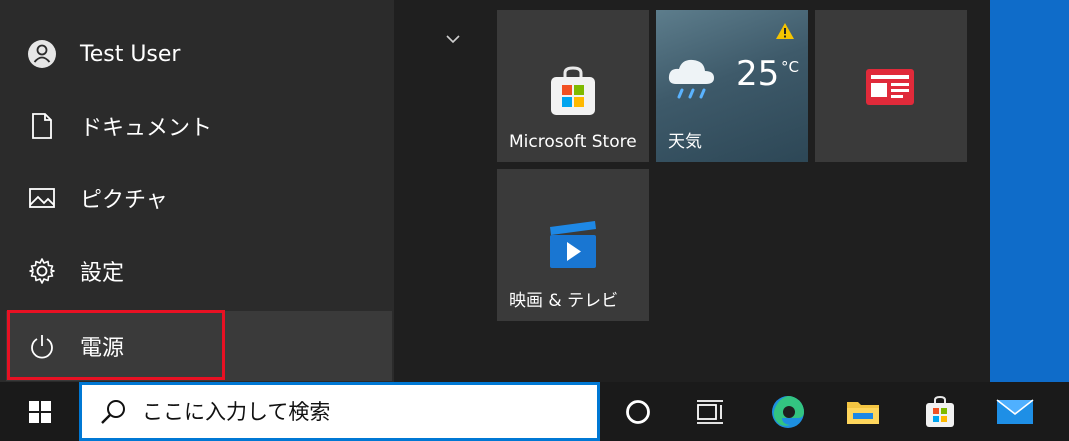 The image size is (1069, 441). I want to click on picture-icon, so click(42, 198).